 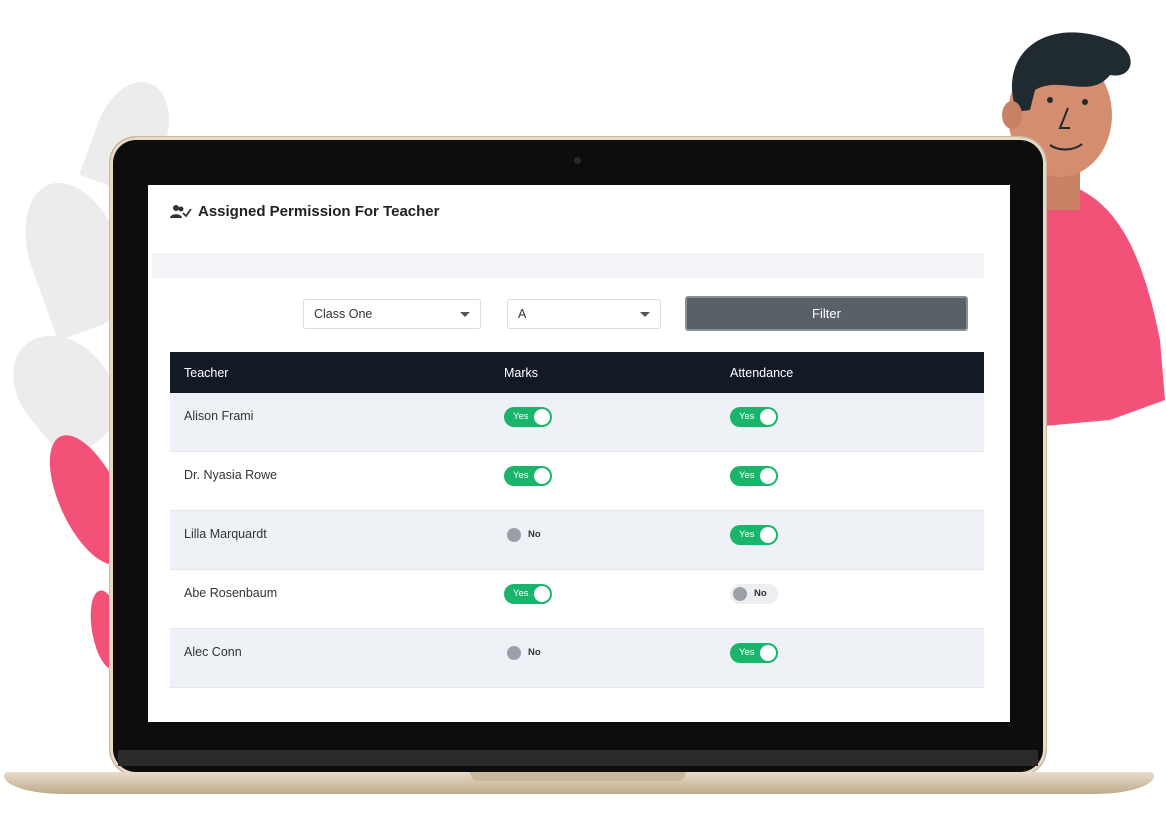 What do you see at coordinates (762, 373) in the screenshot?
I see `column-header-attendance: Attendance` at bounding box center [762, 373].